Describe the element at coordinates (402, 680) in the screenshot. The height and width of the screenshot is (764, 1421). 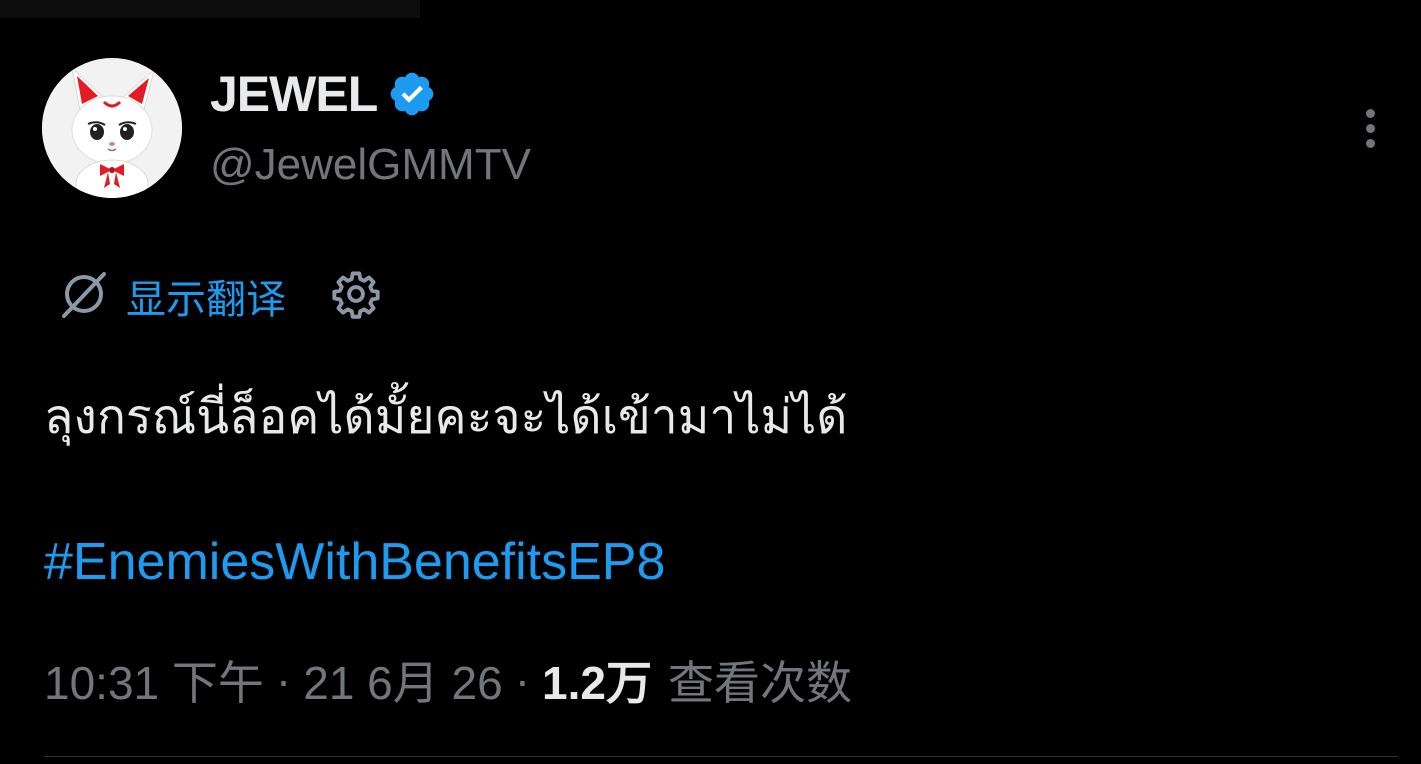
I see `tweet-date: 21 6月 26` at that location.